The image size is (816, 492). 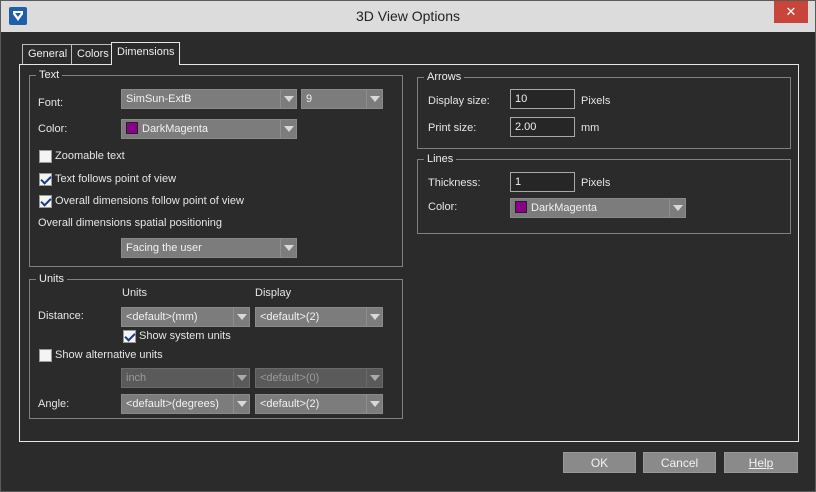 What do you see at coordinates (342, 99) in the screenshot?
I see `font-size-dropdown: 9` at bounding box center [342, 99].